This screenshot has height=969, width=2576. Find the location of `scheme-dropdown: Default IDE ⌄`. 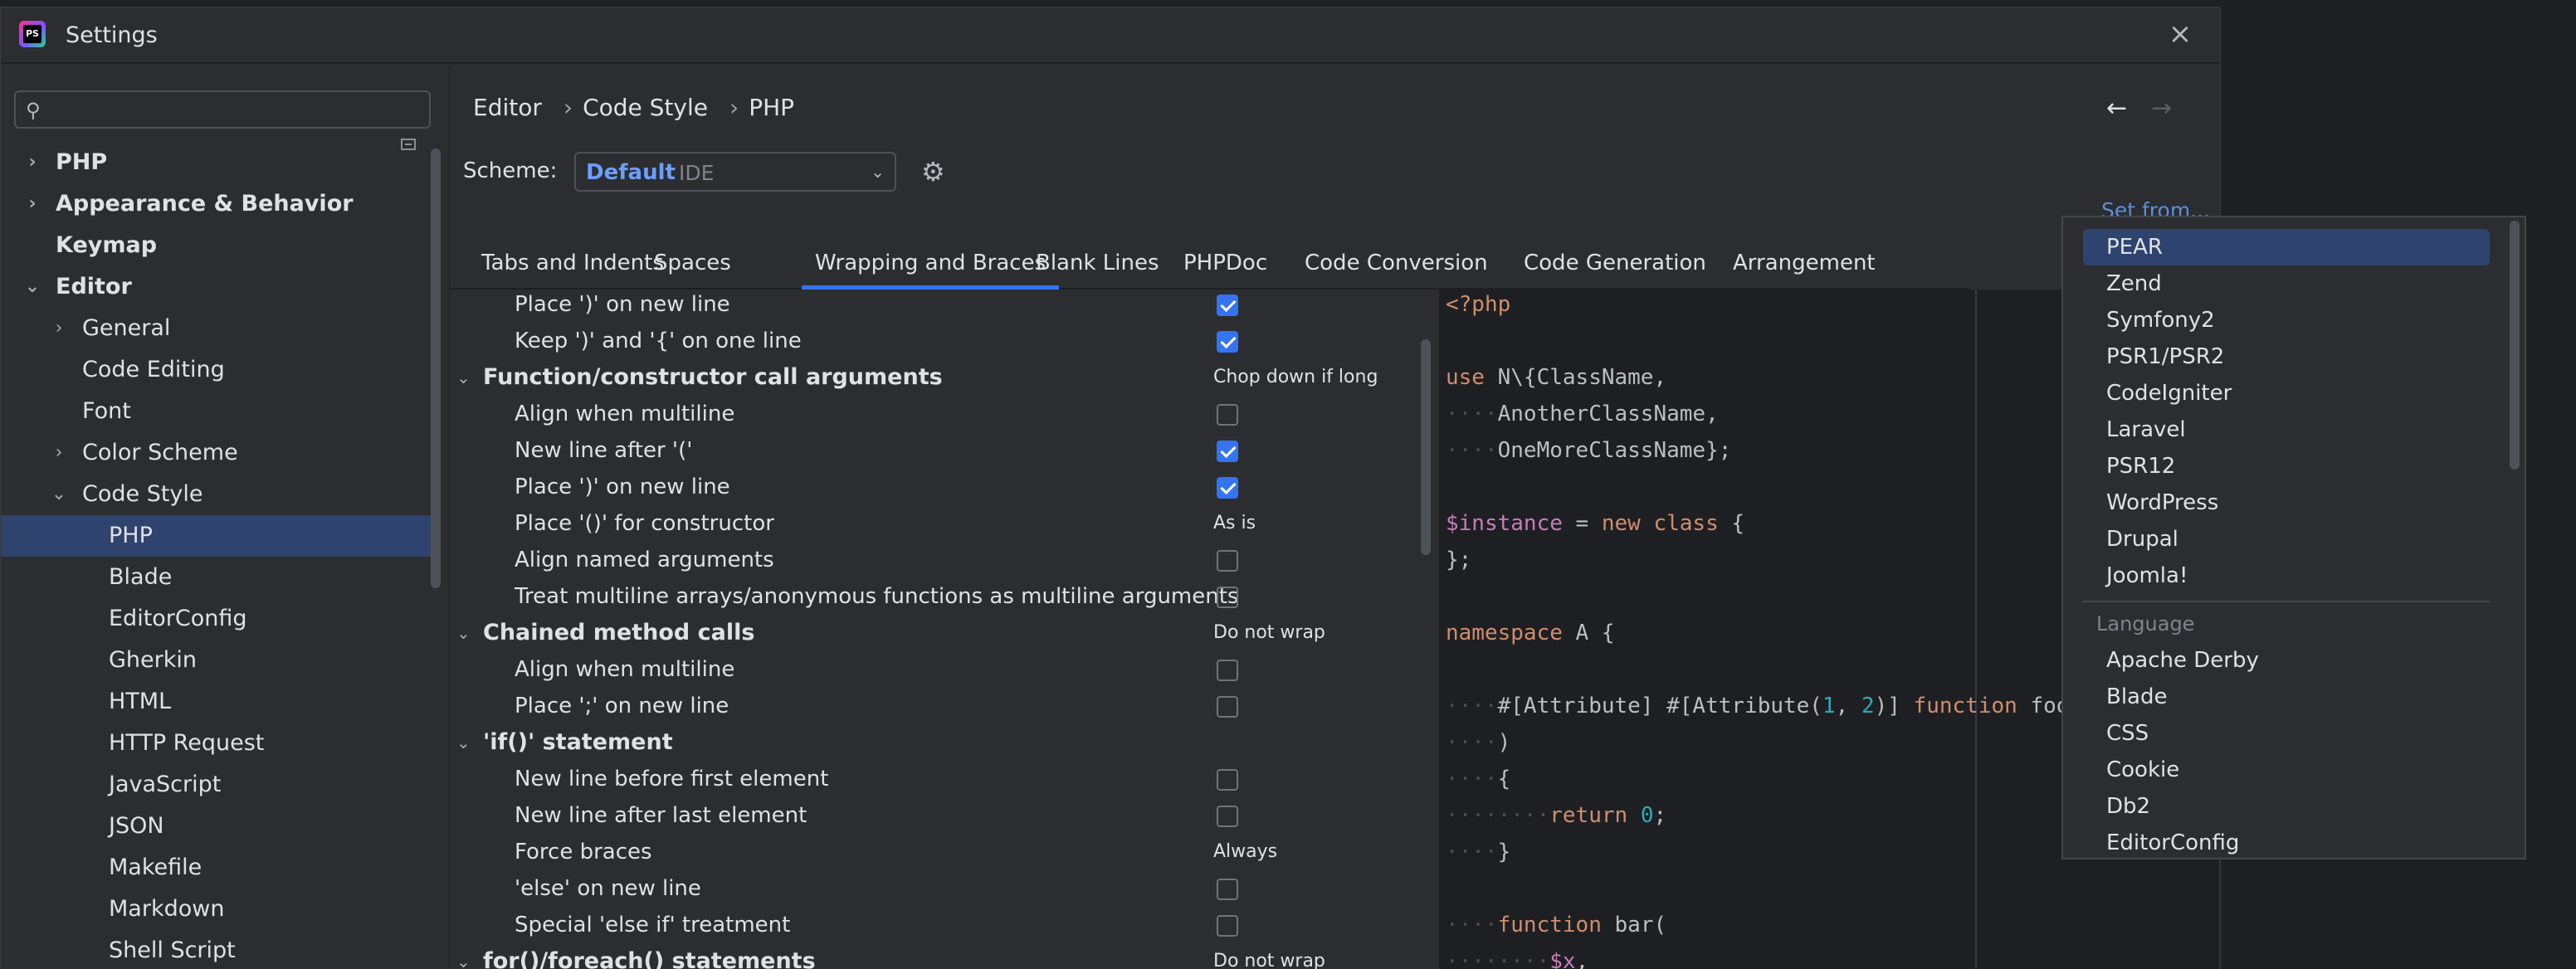

scheme-dropdown: Default IDE ⌄ is located at coordinates (735, 172).